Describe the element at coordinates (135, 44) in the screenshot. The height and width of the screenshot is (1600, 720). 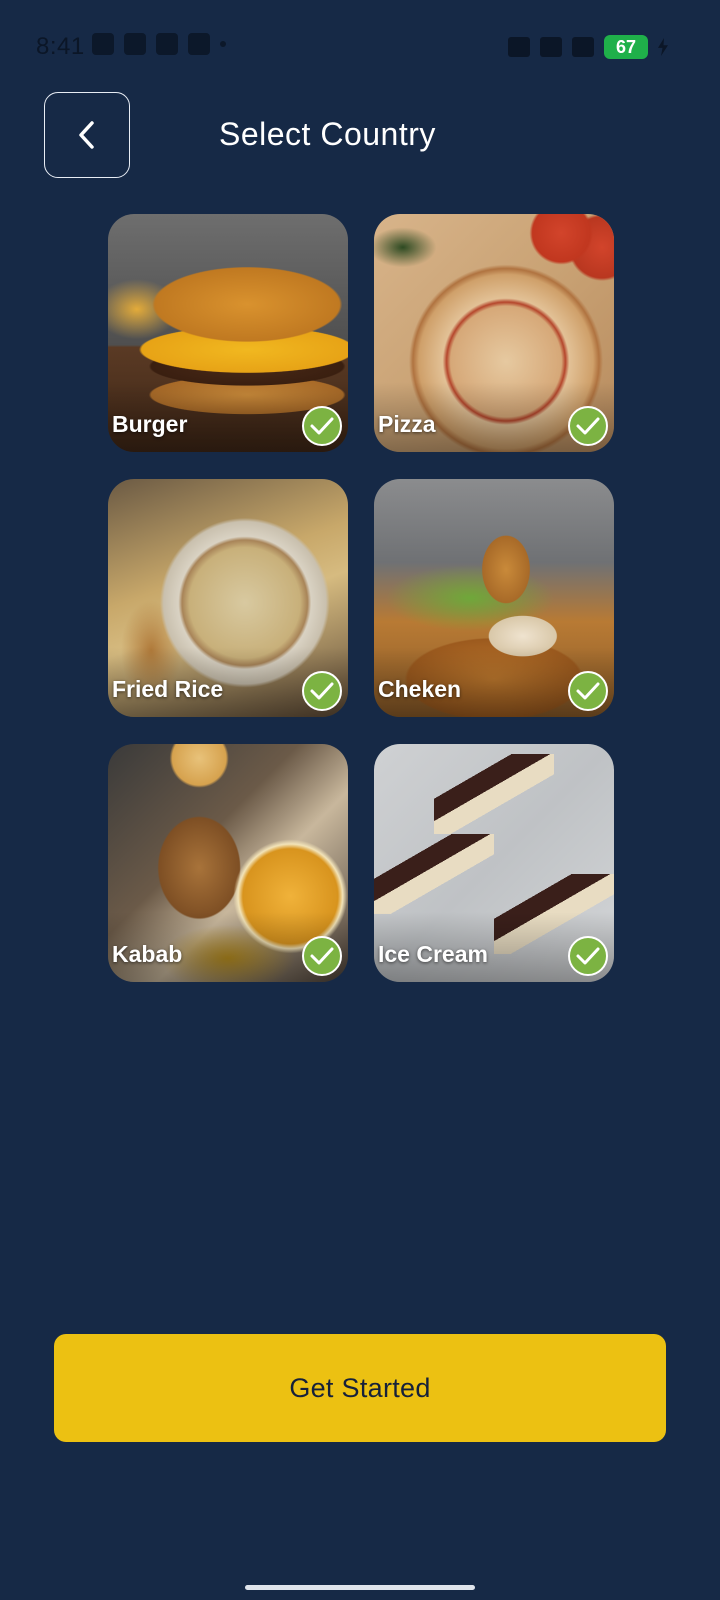
I see `snapchat-icon` at that location.